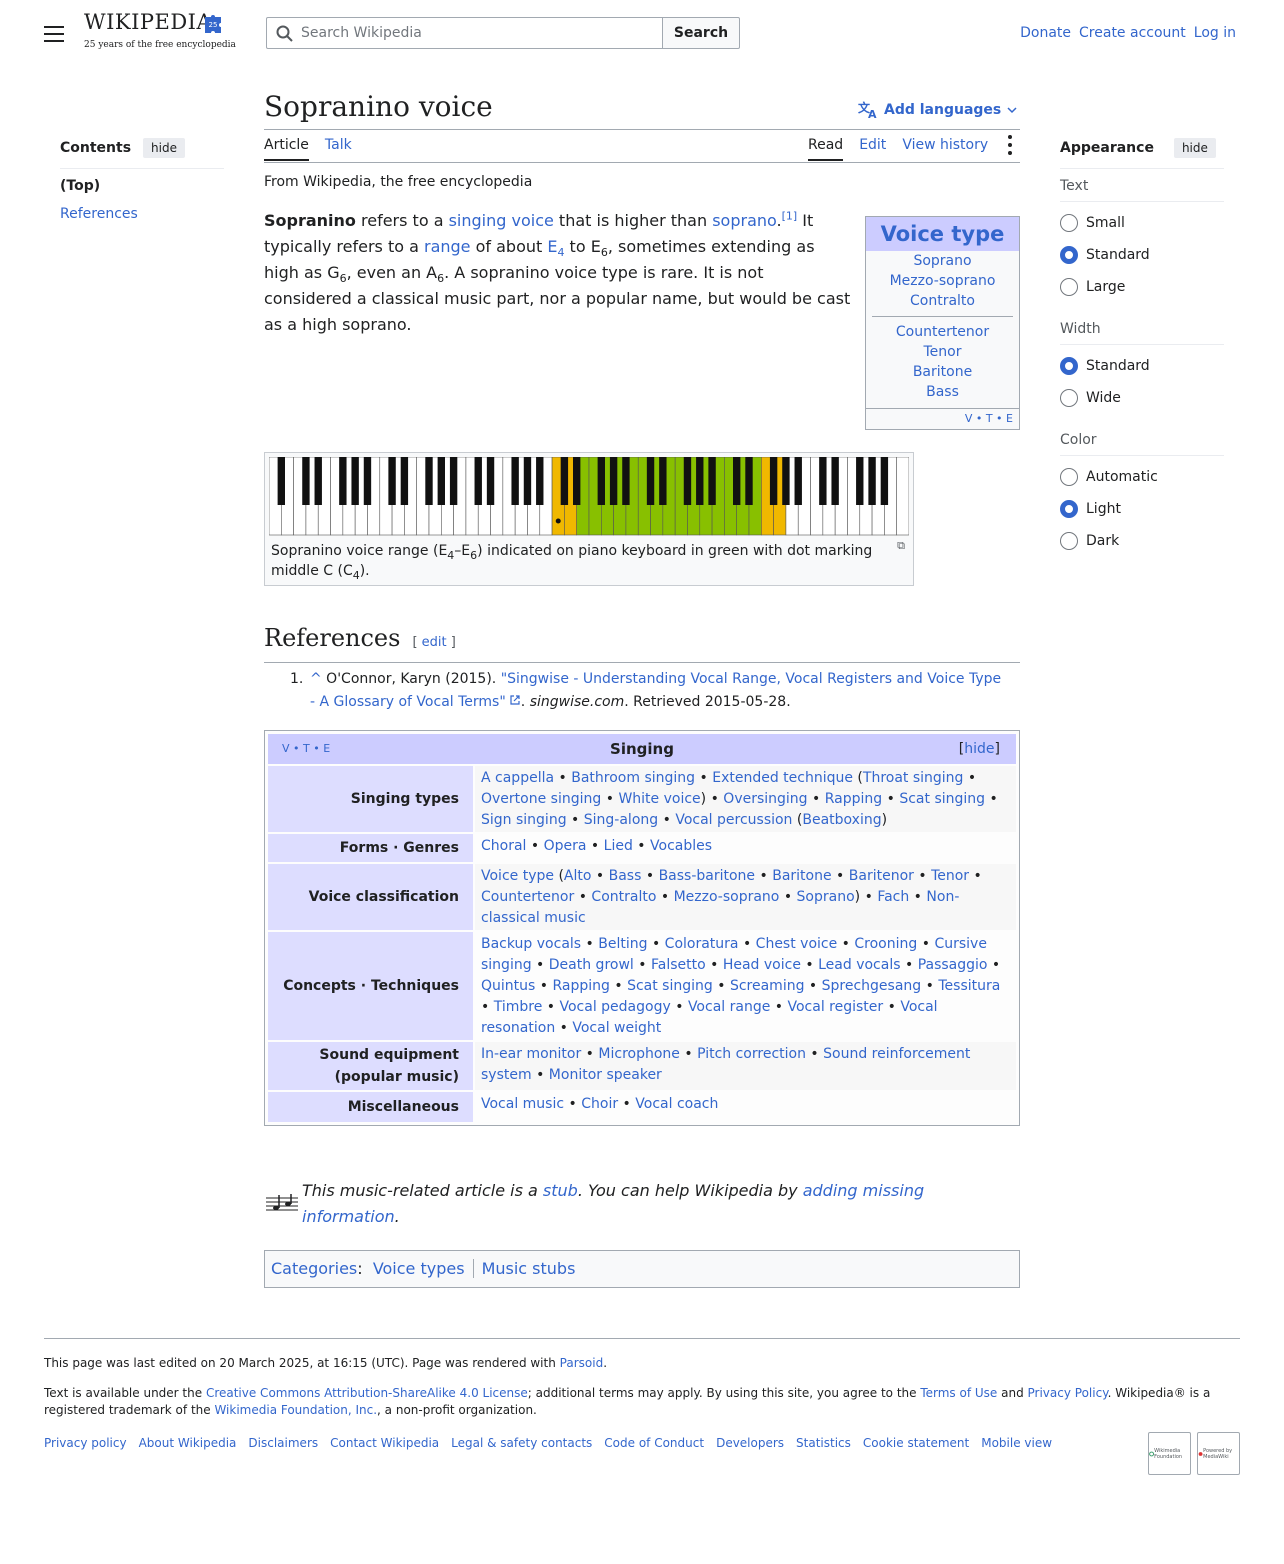 The height and width of the screenshot is (1564, 1284). I want to click on navbox-link: Choral, so click(503, 846).